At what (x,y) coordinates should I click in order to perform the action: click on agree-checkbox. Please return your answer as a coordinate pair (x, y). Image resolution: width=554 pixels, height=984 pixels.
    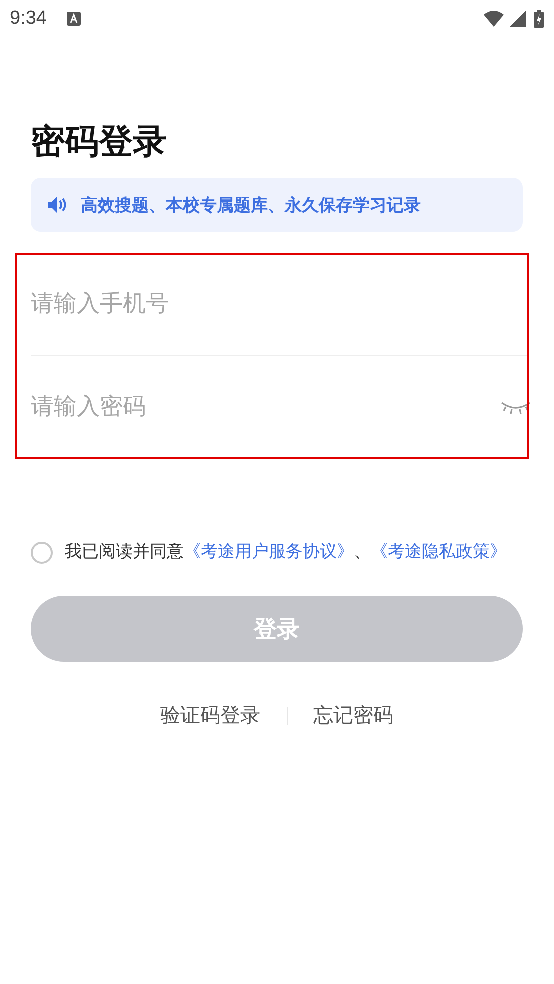
    Looking at the image, I should click on (42, 553).